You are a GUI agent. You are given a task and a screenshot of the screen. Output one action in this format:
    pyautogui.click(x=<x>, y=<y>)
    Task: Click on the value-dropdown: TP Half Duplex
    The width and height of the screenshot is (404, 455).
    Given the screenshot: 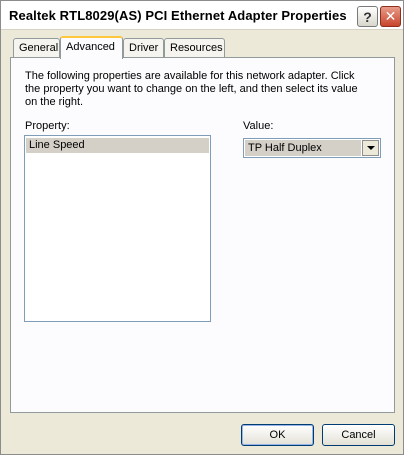 What is the action you would take?
    pyautogui.click(x=312, y=148)
    